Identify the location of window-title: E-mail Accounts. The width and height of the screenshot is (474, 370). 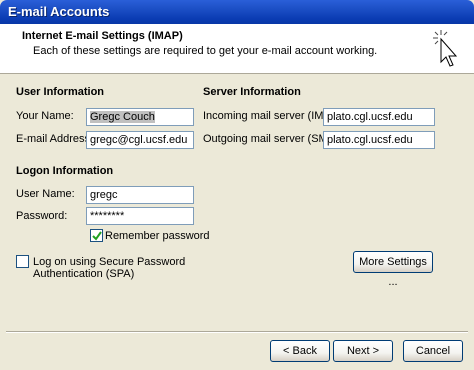
(59, 11).